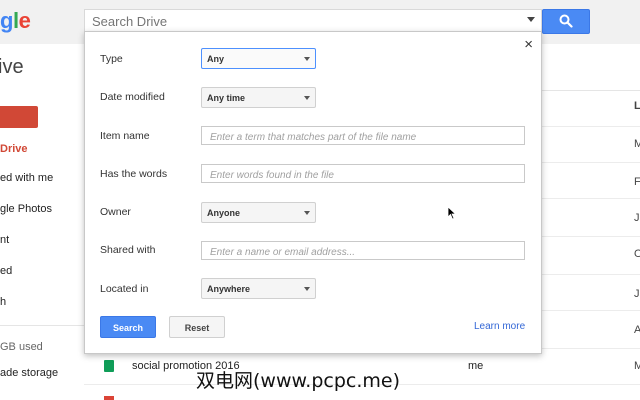  Describe the element at coordinates (6, 271) in the screenshot. I see `sidebar-item-starred: ed` at that location.